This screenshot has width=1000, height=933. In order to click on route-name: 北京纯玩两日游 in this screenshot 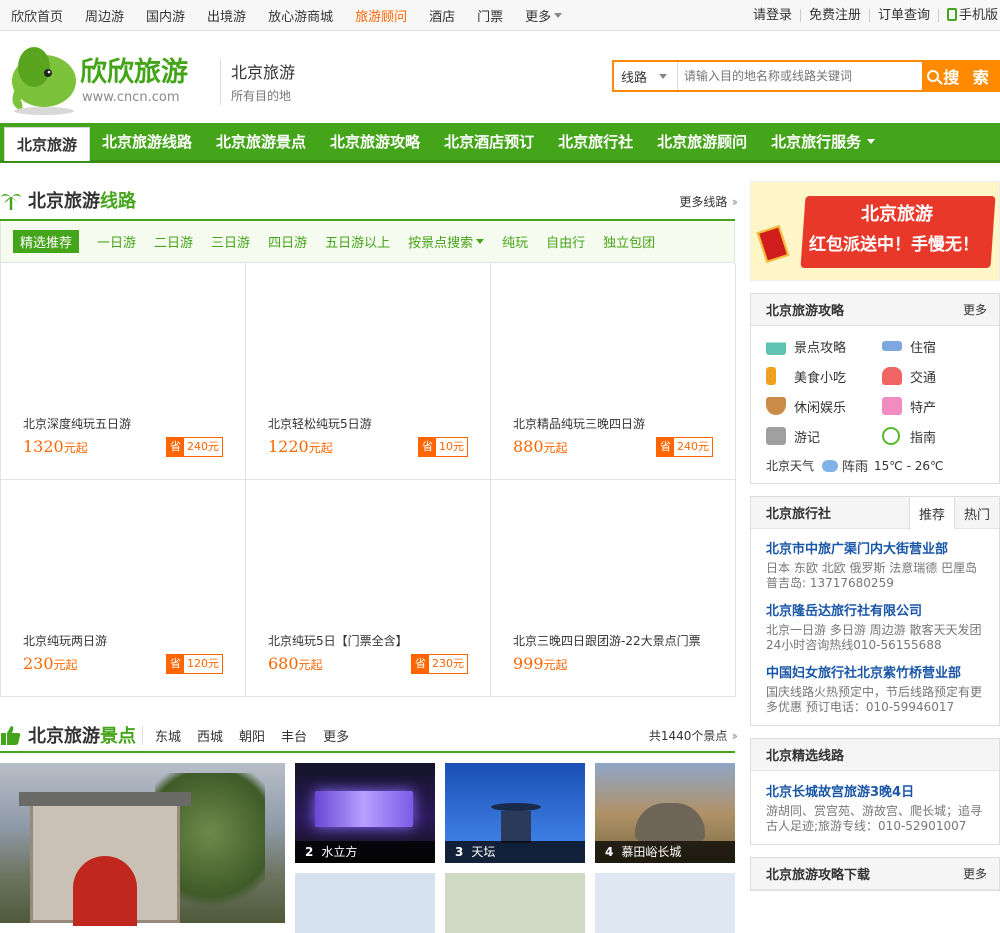, I will do `click(65, 640)`.